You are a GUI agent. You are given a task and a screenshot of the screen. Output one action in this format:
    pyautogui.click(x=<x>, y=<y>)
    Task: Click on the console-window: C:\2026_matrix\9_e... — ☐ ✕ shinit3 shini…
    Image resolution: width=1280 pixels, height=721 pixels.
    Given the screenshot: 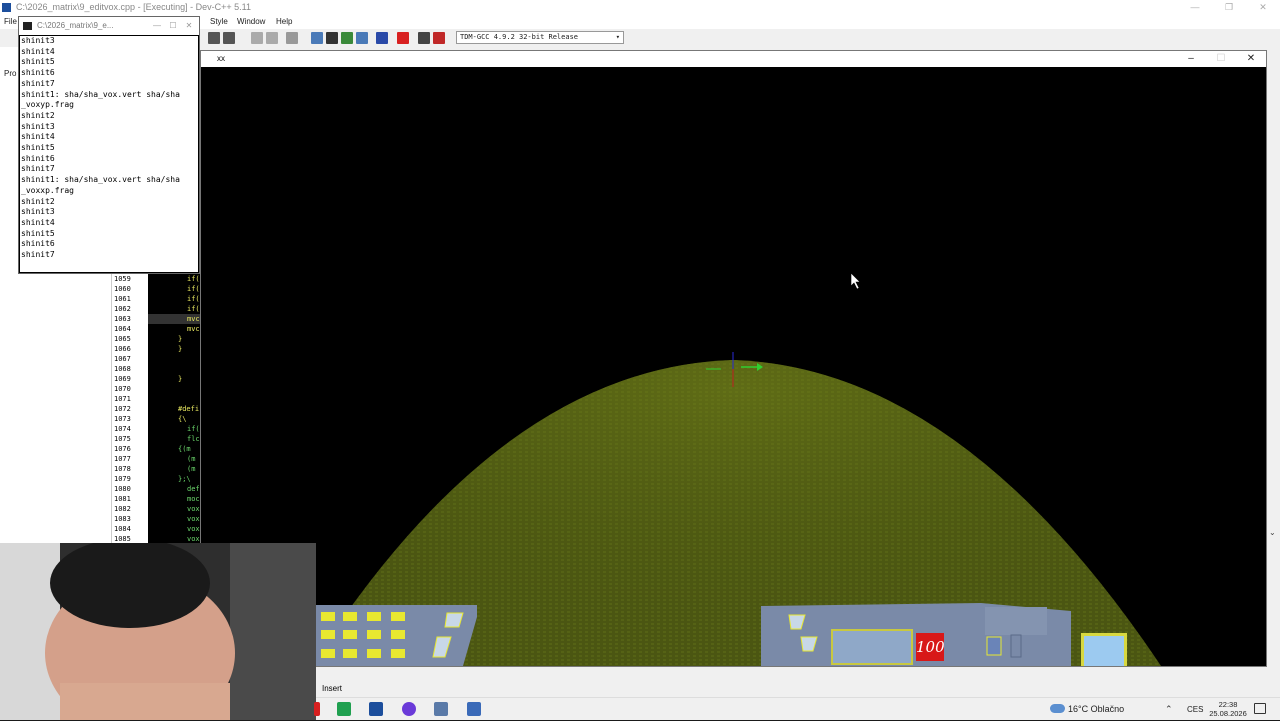 What is the action you would take?
    pyautogui.click(x=109, y=145)
    